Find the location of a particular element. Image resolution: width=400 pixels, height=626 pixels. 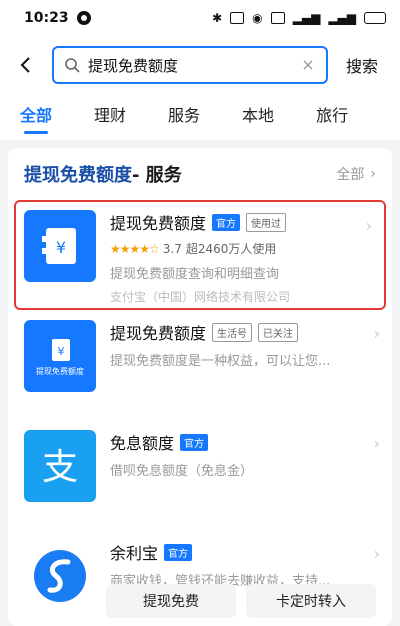

user-count: 超2460万人使用 is located at coordinates (231, 249).